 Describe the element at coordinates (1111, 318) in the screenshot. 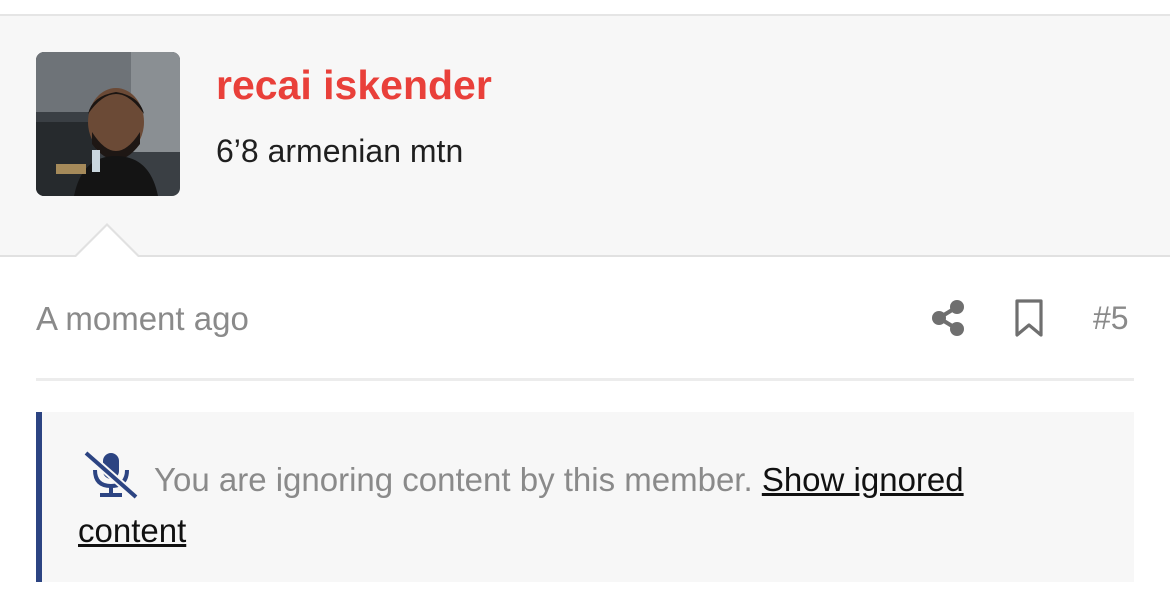

I see `post-number-link: #5` at that location.